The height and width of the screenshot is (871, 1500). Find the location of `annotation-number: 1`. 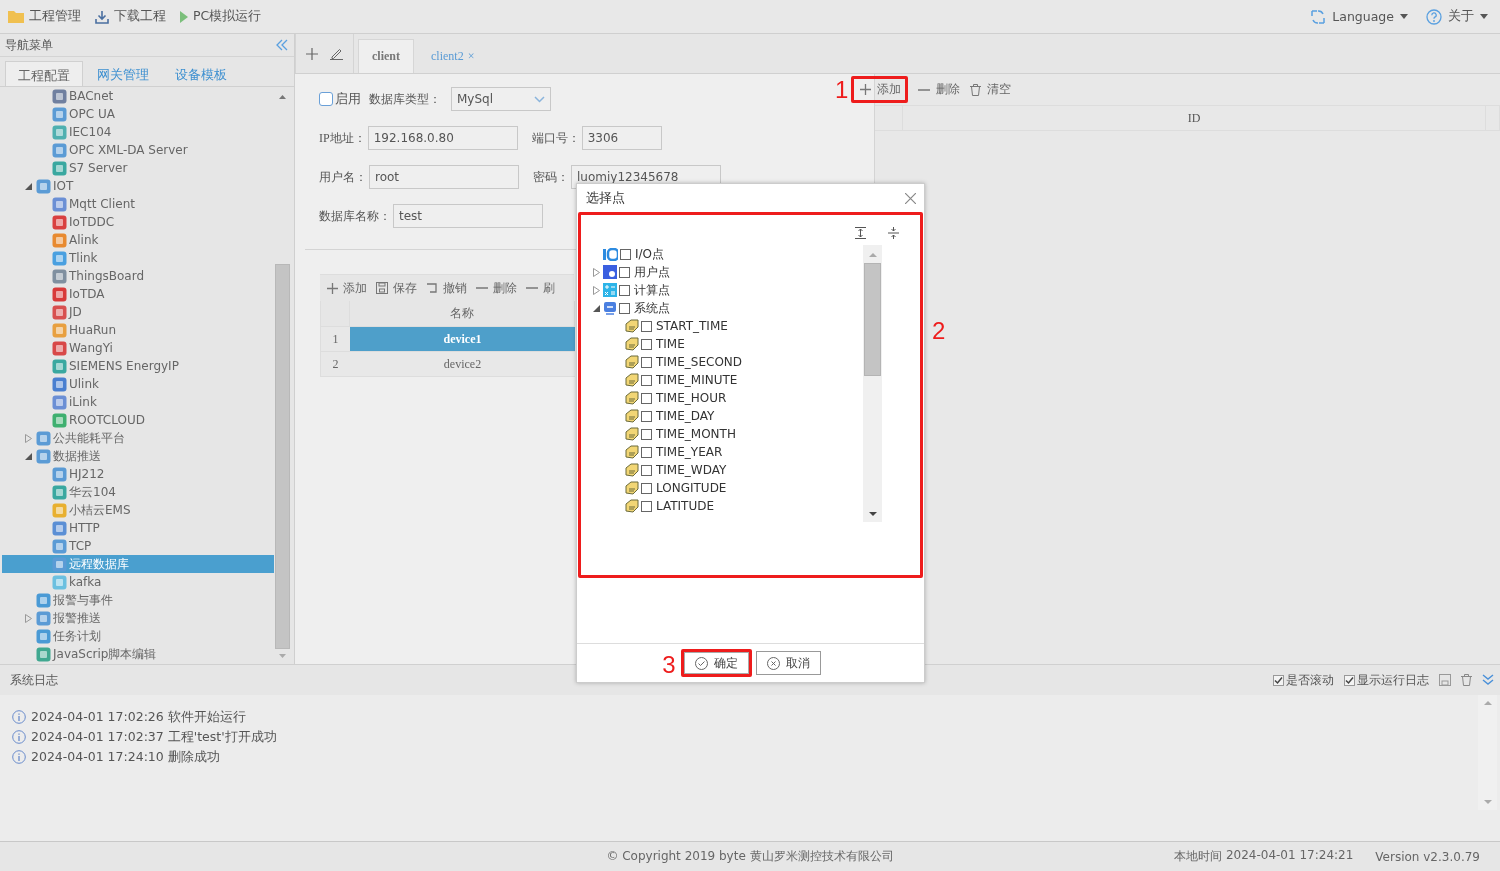

annotation-number: 1 is located at coordinates (842, 89).